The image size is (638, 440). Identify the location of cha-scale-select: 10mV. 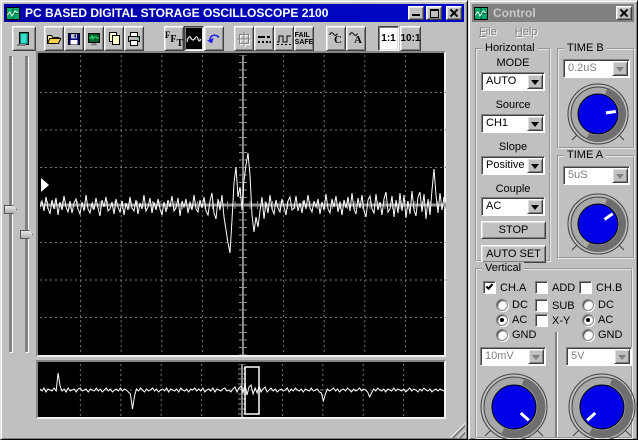
(513, 356).